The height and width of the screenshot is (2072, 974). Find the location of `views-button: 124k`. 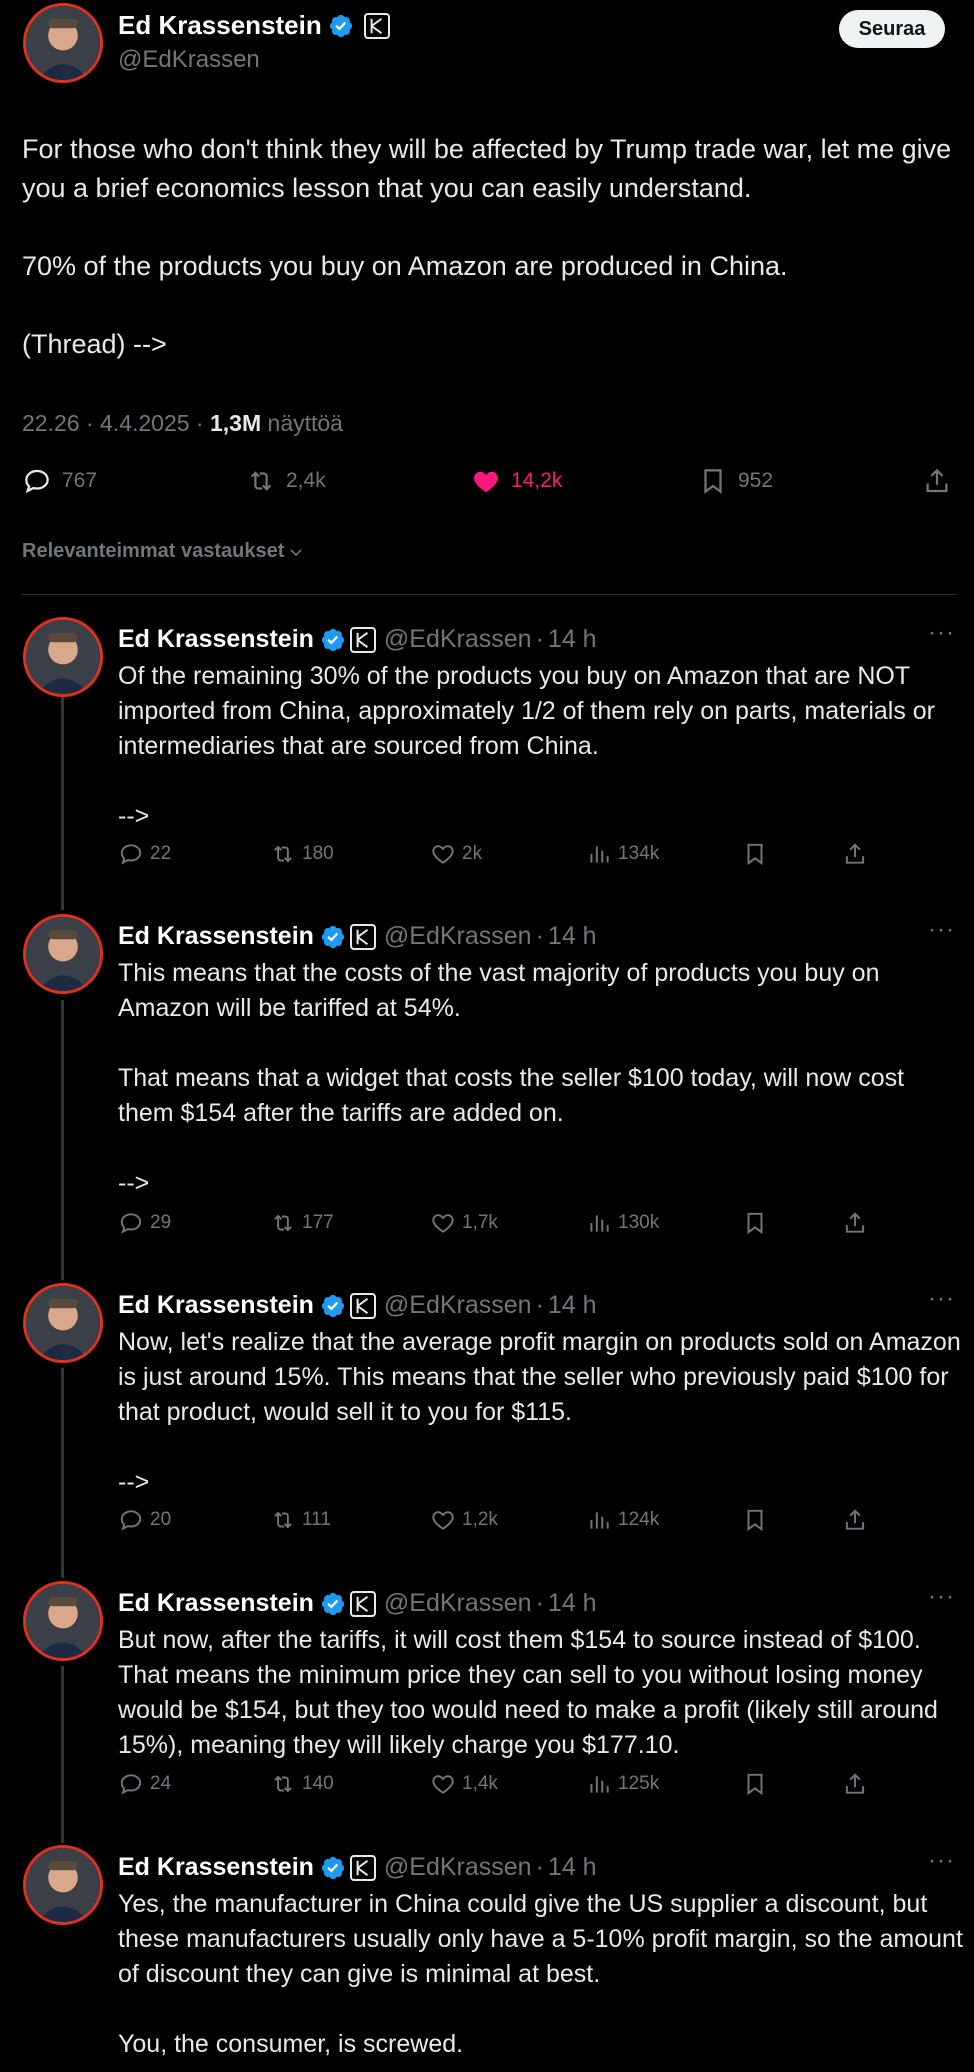

views-button: 124k is located at coordinates (622, 1520).